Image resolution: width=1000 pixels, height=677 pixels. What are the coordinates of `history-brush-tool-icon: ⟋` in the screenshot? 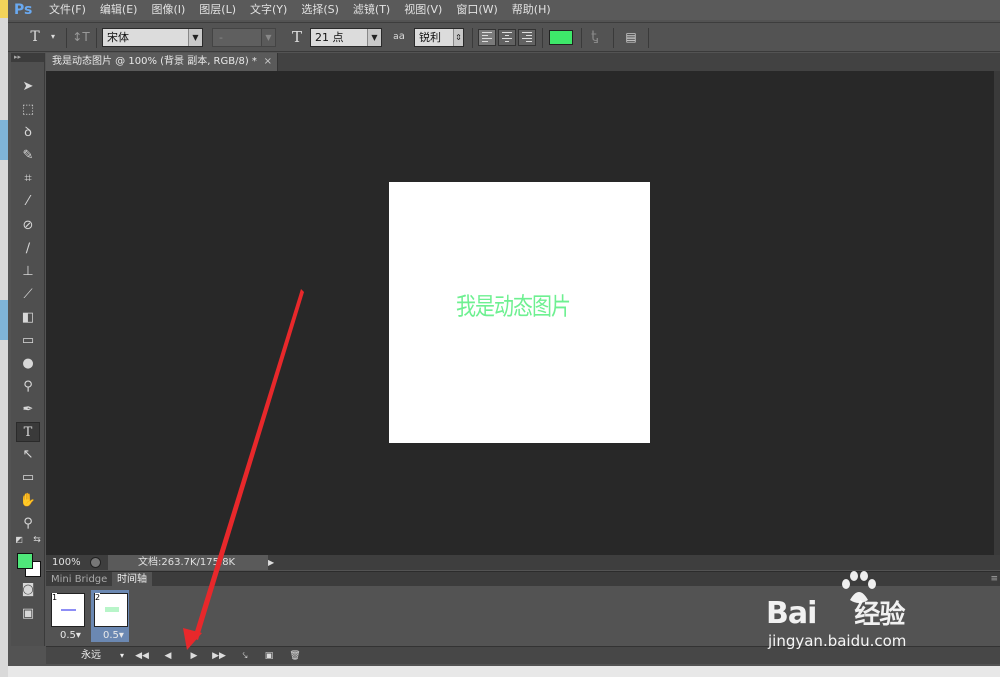 It's located at (28, 295).